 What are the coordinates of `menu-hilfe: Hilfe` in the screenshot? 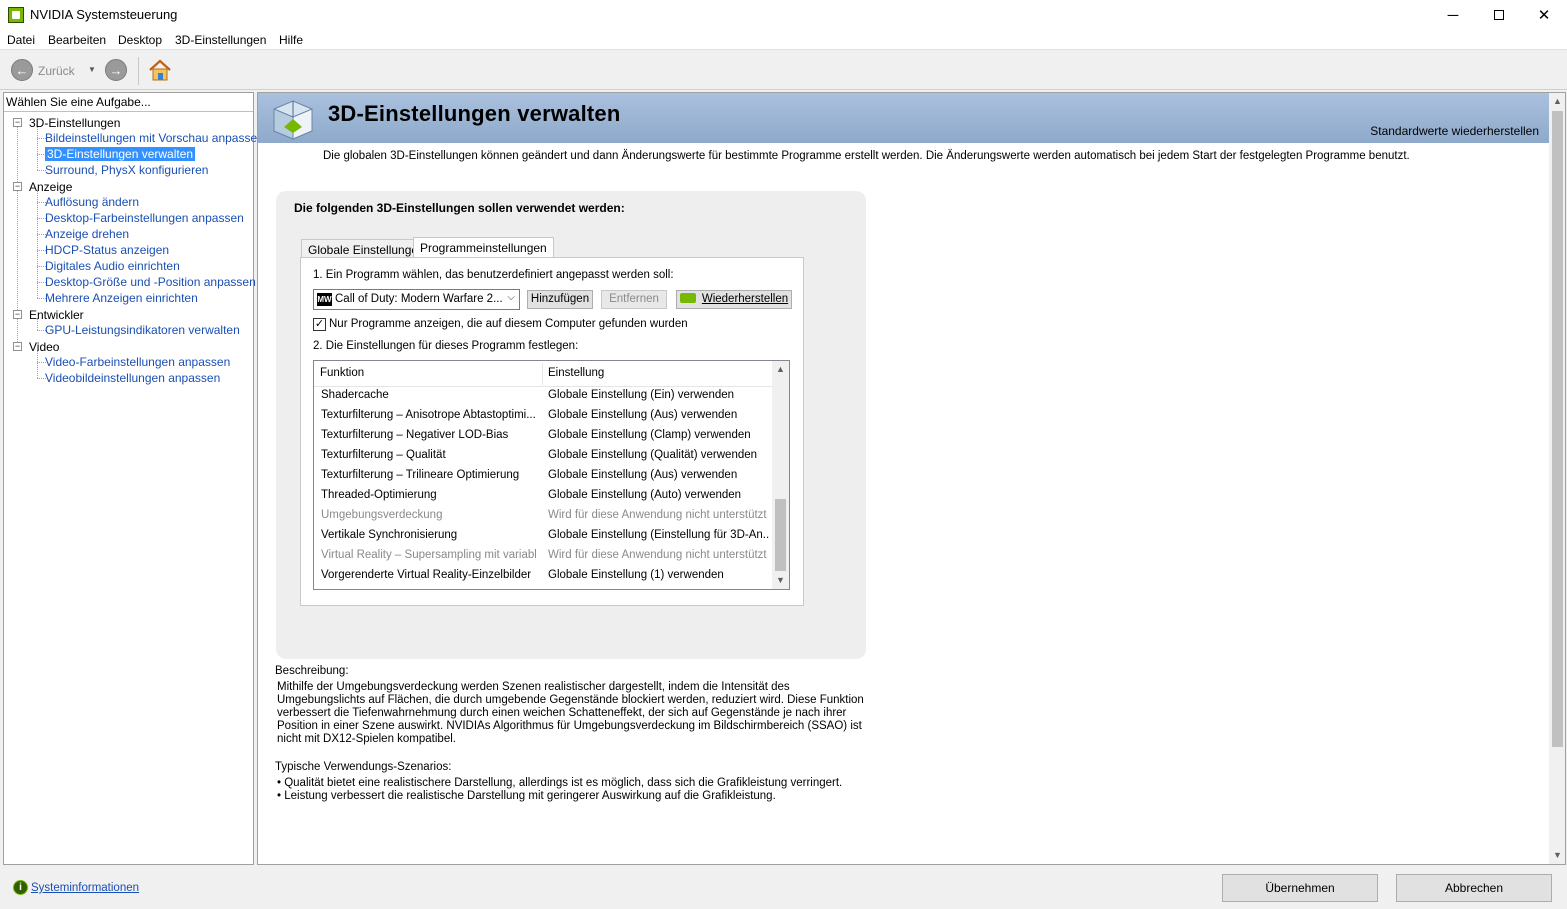 It's located at (291, 40).